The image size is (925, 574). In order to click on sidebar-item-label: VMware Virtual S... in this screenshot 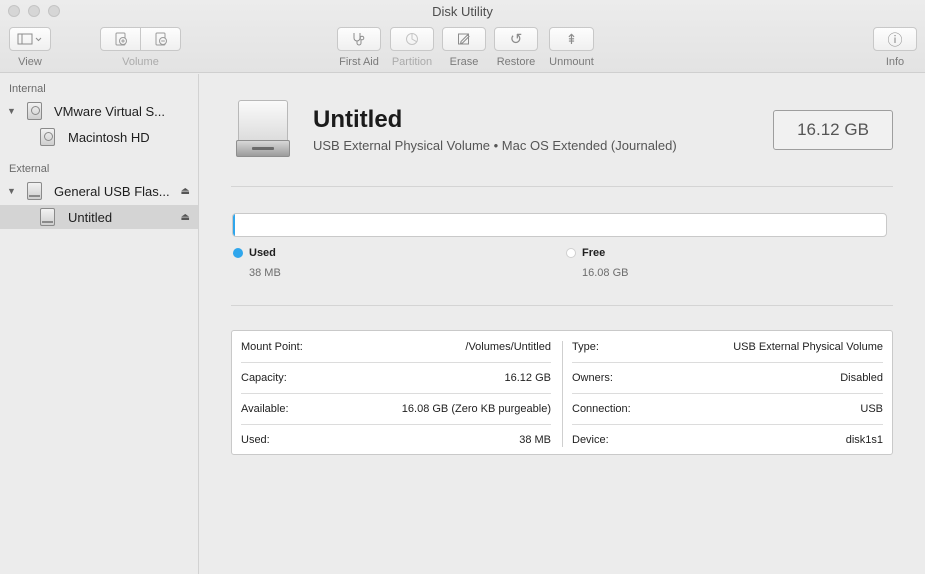, I will do `click(110, 111)`.